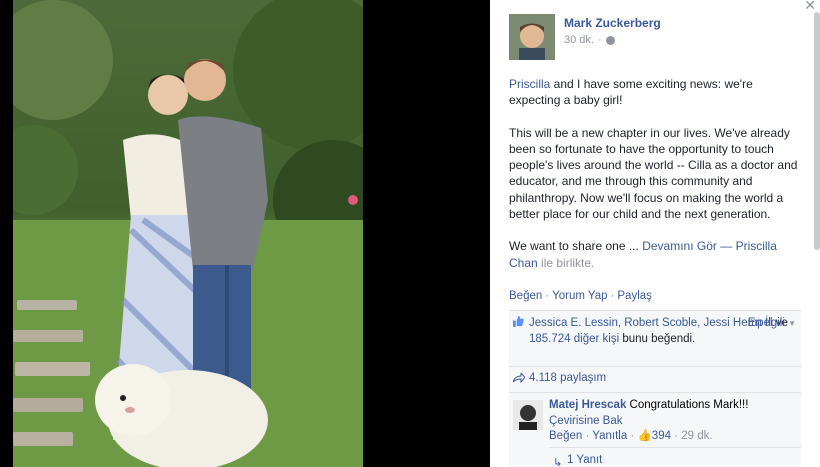 The image size is (820, 467). I want to click on see-more-link: Devamını Gör, so click(678, 246).